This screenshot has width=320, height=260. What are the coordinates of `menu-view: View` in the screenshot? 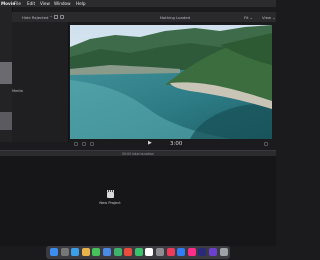 It's located at (45, 3).